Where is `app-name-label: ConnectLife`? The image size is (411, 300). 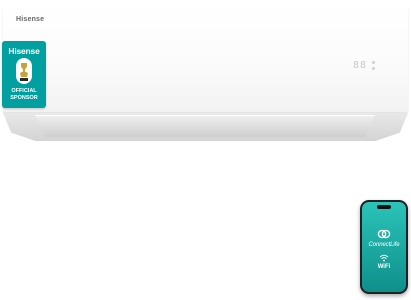
app-name-label: ConnectLife is located at coordinates (384, 245).